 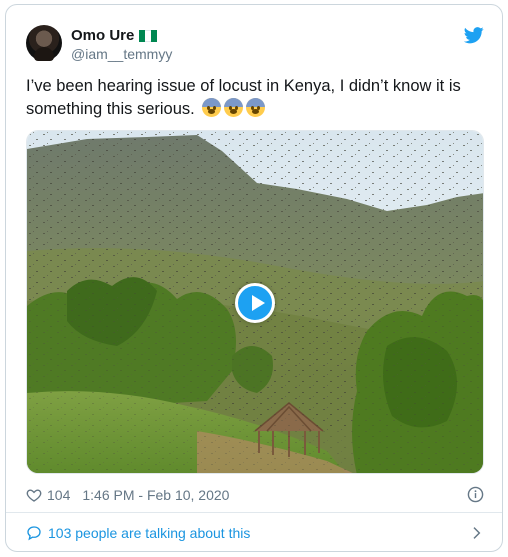 What do you see at coordinates (102, 35) in the screenshot?
I see `display-name: Omo Ure` at bounding box center [102, 35].